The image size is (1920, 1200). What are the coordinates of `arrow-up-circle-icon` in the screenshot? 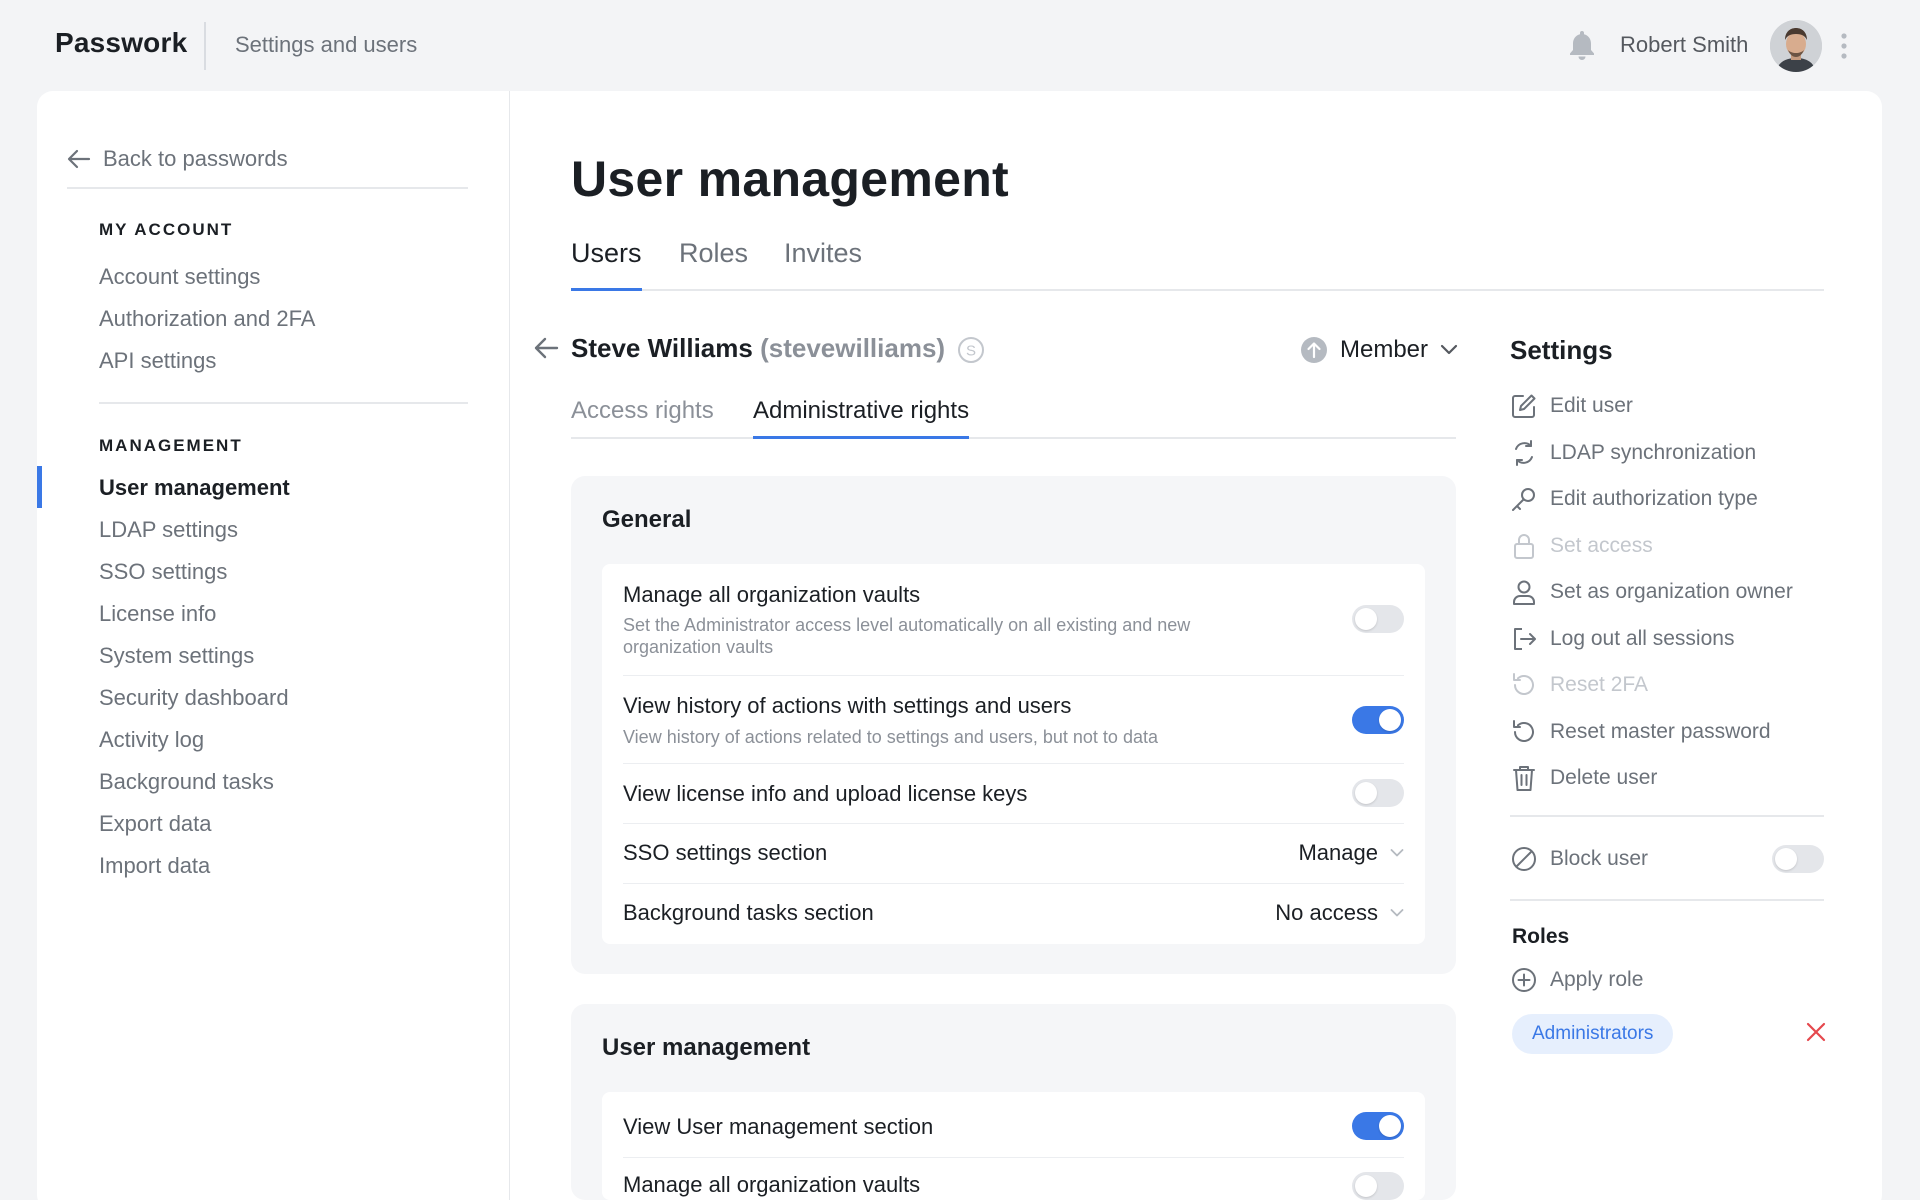 It's located at (1314, 350).